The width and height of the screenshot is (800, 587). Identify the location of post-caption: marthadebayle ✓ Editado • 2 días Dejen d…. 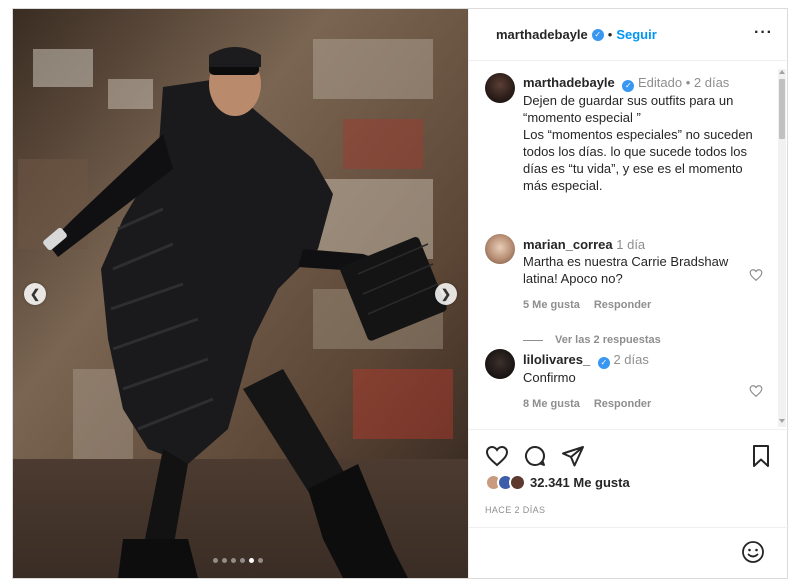
(648, 134).